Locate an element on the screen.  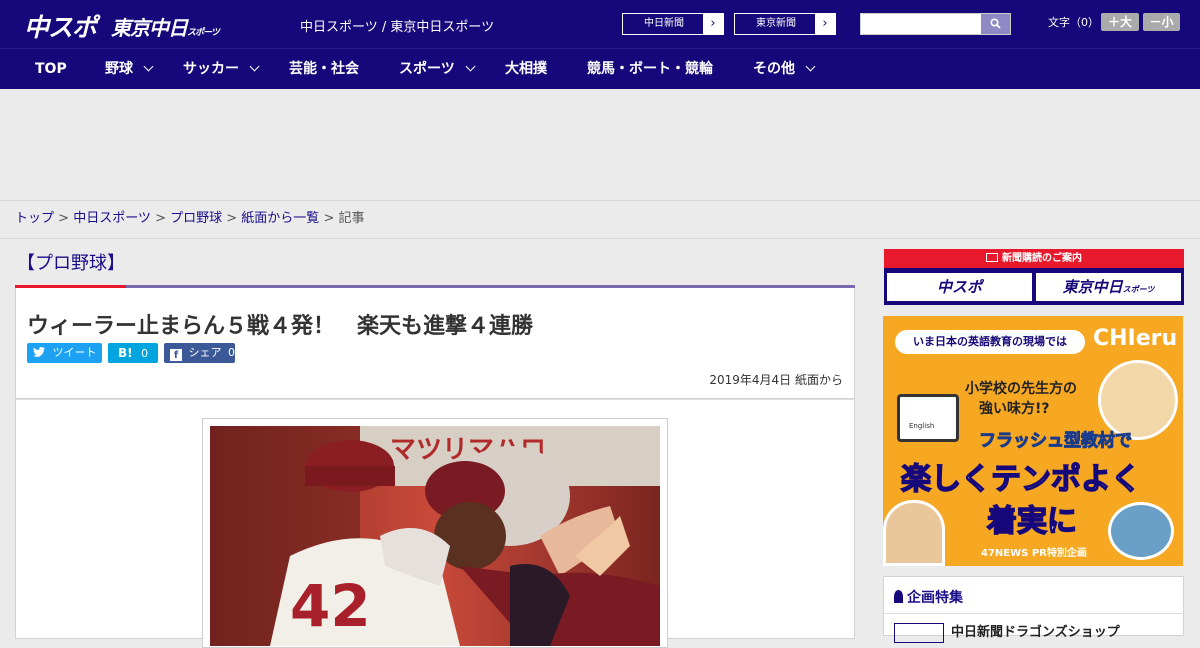
featured-item-dragons-shop: 中日新聞ドラゴンズショップ is located at coordinates (1035, 630).